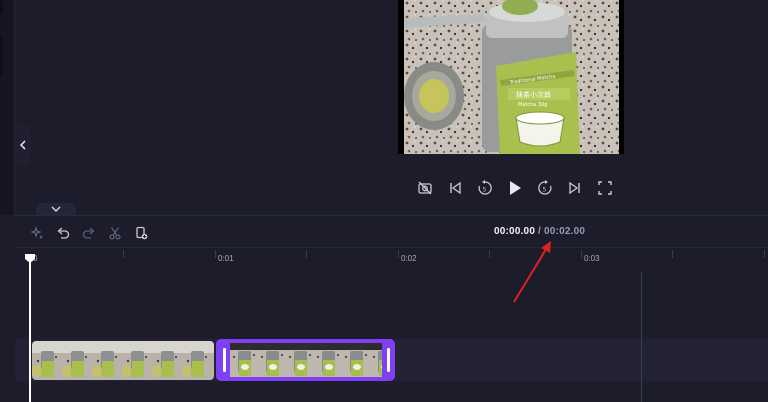 The height and width of the screenshot is (402, 768). I want to click on play-button, so click(515, 188).